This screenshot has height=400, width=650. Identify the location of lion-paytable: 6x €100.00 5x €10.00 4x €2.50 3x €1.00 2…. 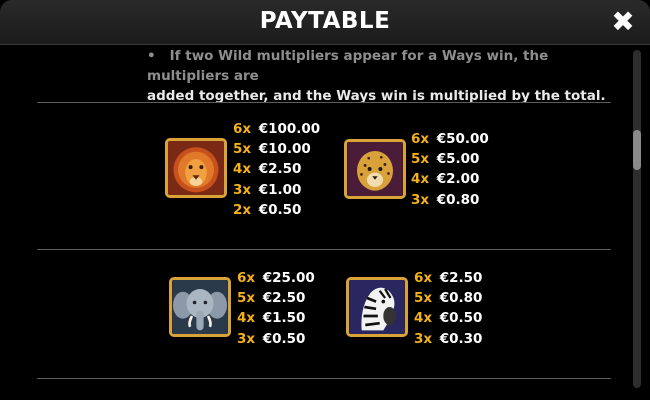
(276, 169).